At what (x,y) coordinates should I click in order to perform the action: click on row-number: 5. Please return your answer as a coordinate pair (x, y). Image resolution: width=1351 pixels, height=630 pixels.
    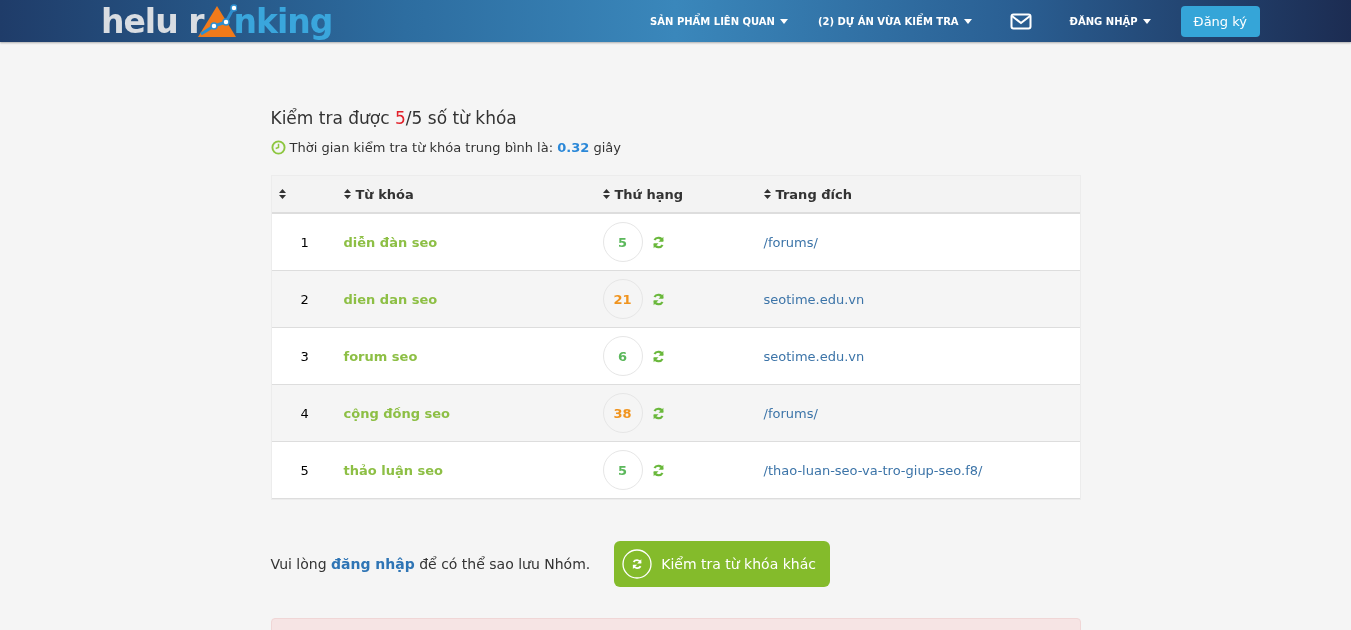
    Looking at the image, I should click on (304, 470).